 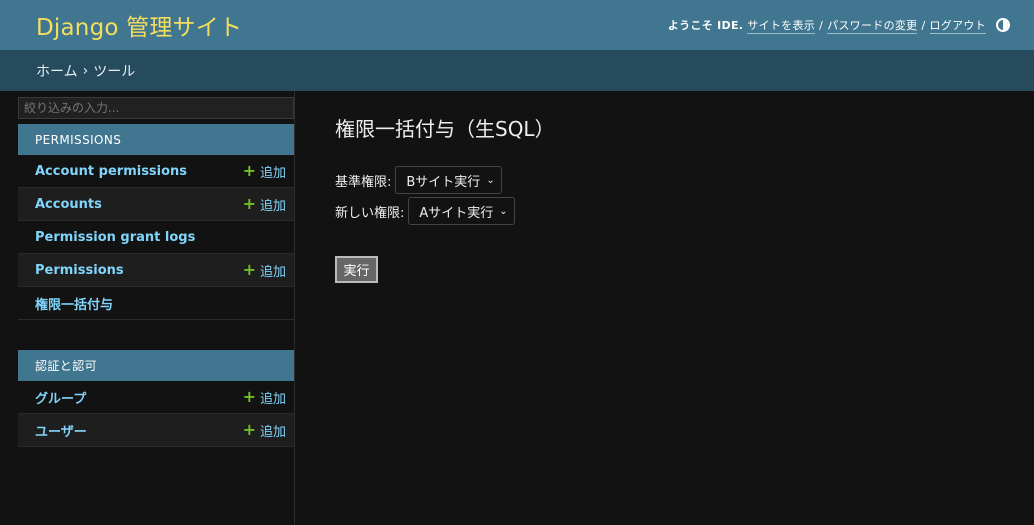 I want to click on module-caption: 認証と認可, so click(x=156, y=365).